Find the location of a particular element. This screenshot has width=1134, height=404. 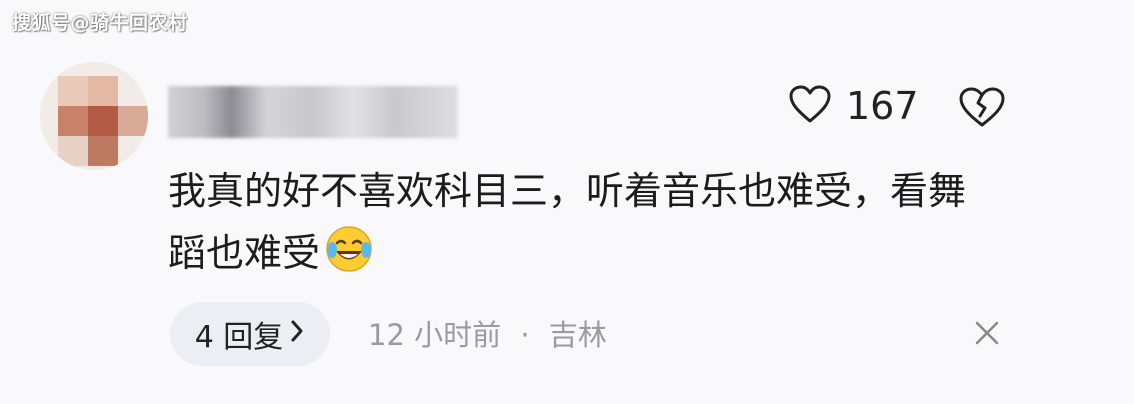

close-button is located at coordinates (987, 335).